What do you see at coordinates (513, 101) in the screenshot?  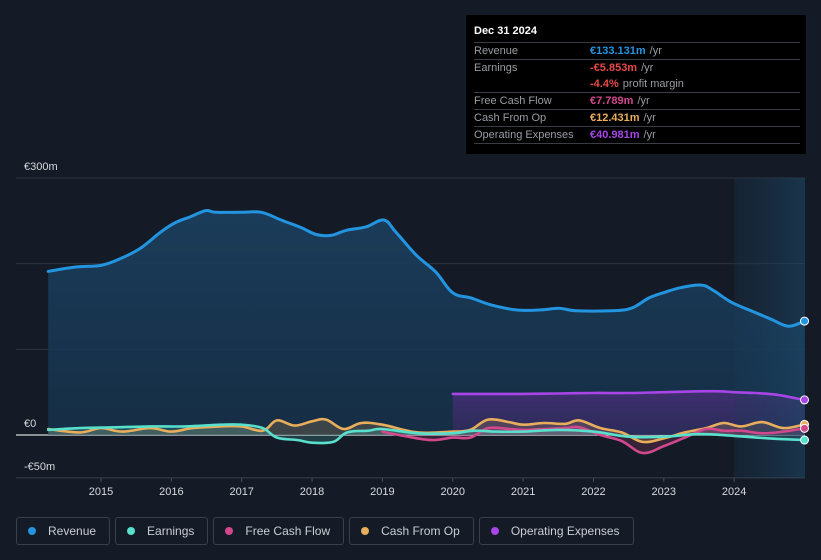 I see `tooltip-label: Free Cash Flow` at bounding box center [513, 101].